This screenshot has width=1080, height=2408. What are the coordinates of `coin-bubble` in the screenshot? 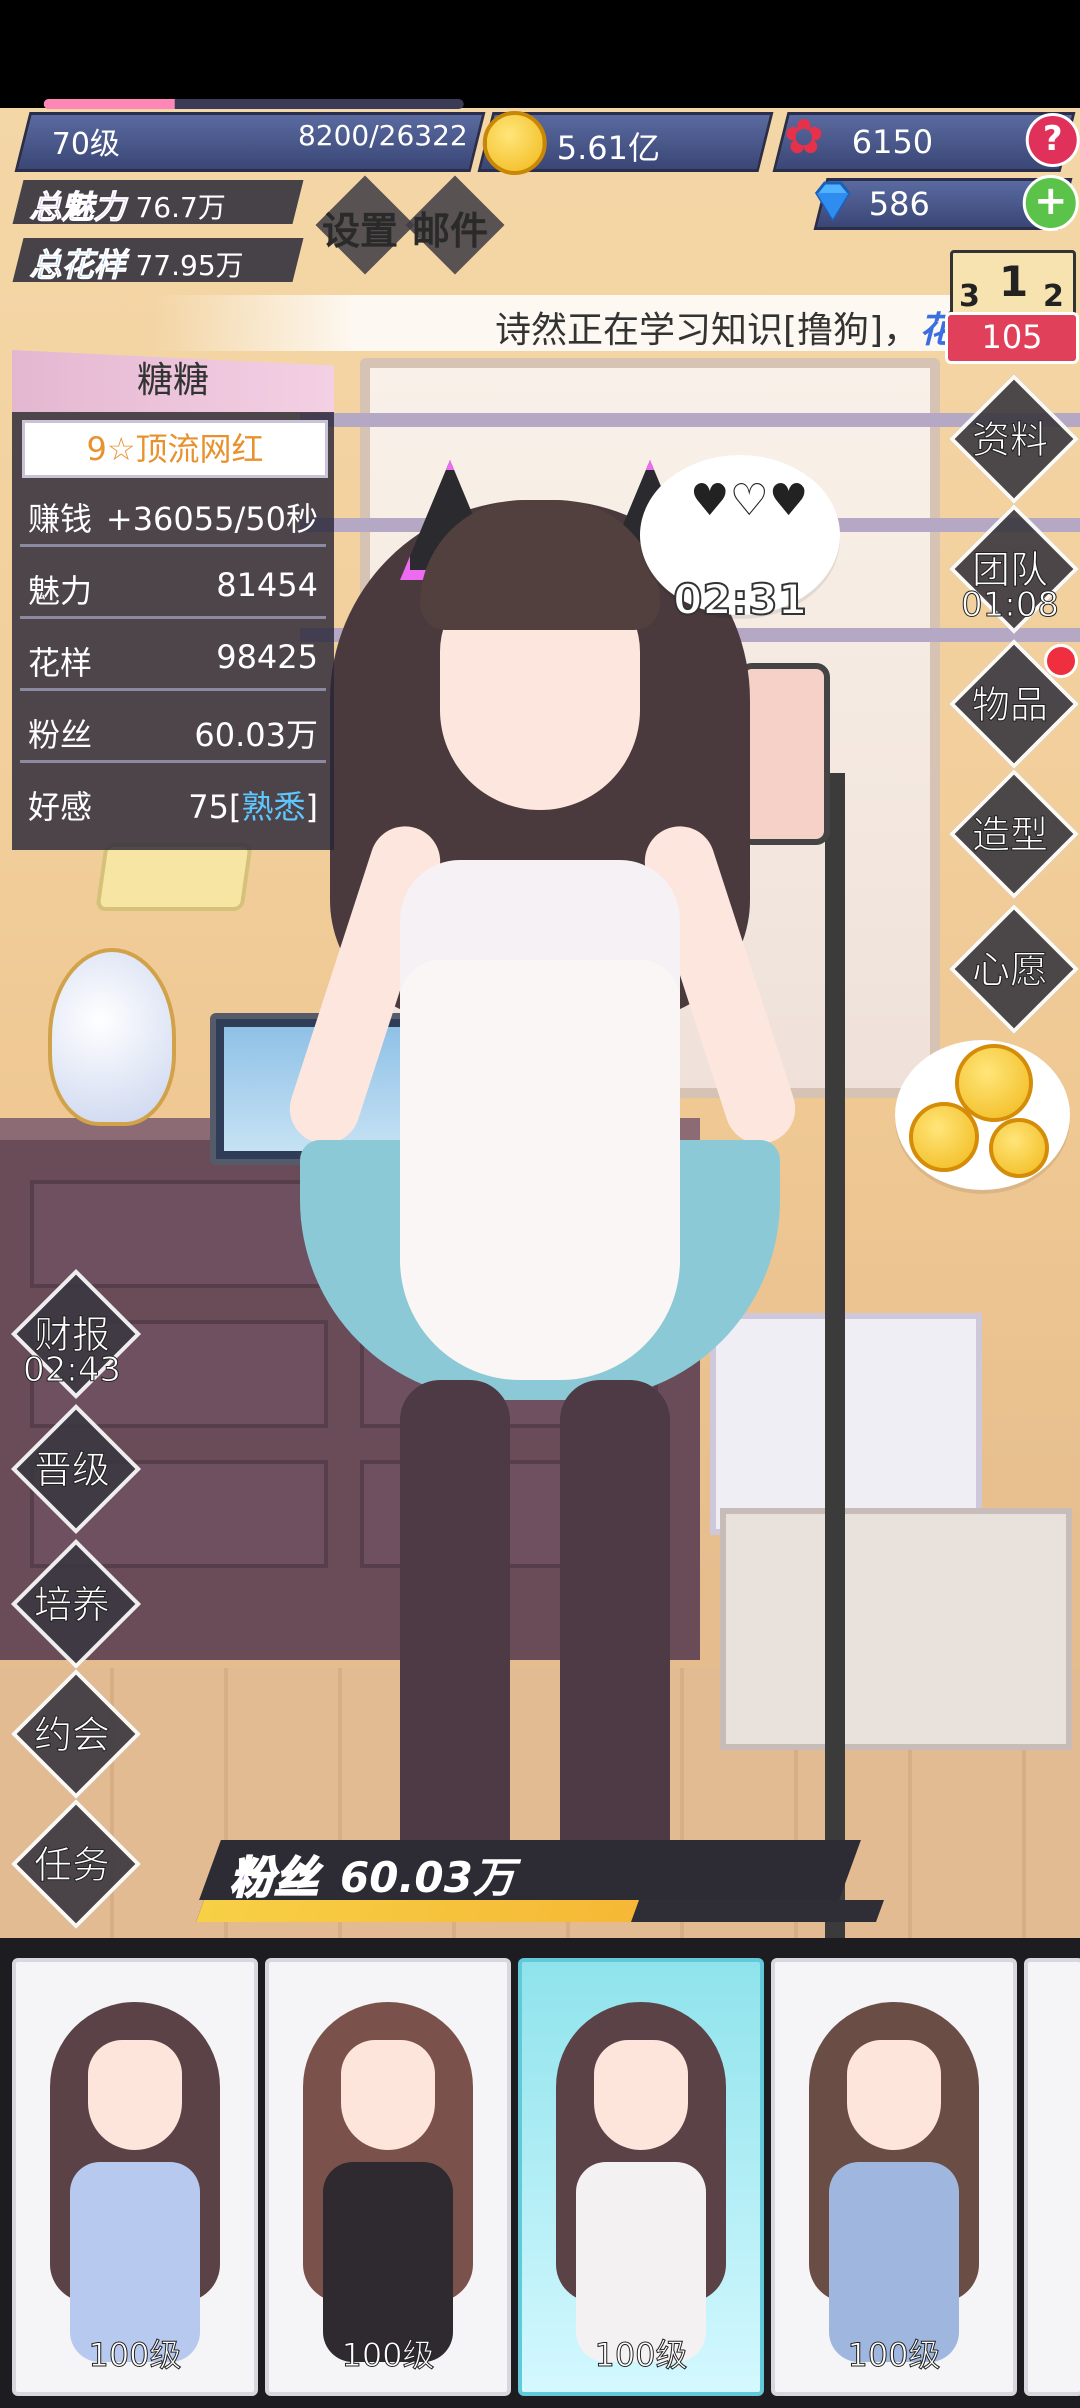 It's located at (982, 1115).